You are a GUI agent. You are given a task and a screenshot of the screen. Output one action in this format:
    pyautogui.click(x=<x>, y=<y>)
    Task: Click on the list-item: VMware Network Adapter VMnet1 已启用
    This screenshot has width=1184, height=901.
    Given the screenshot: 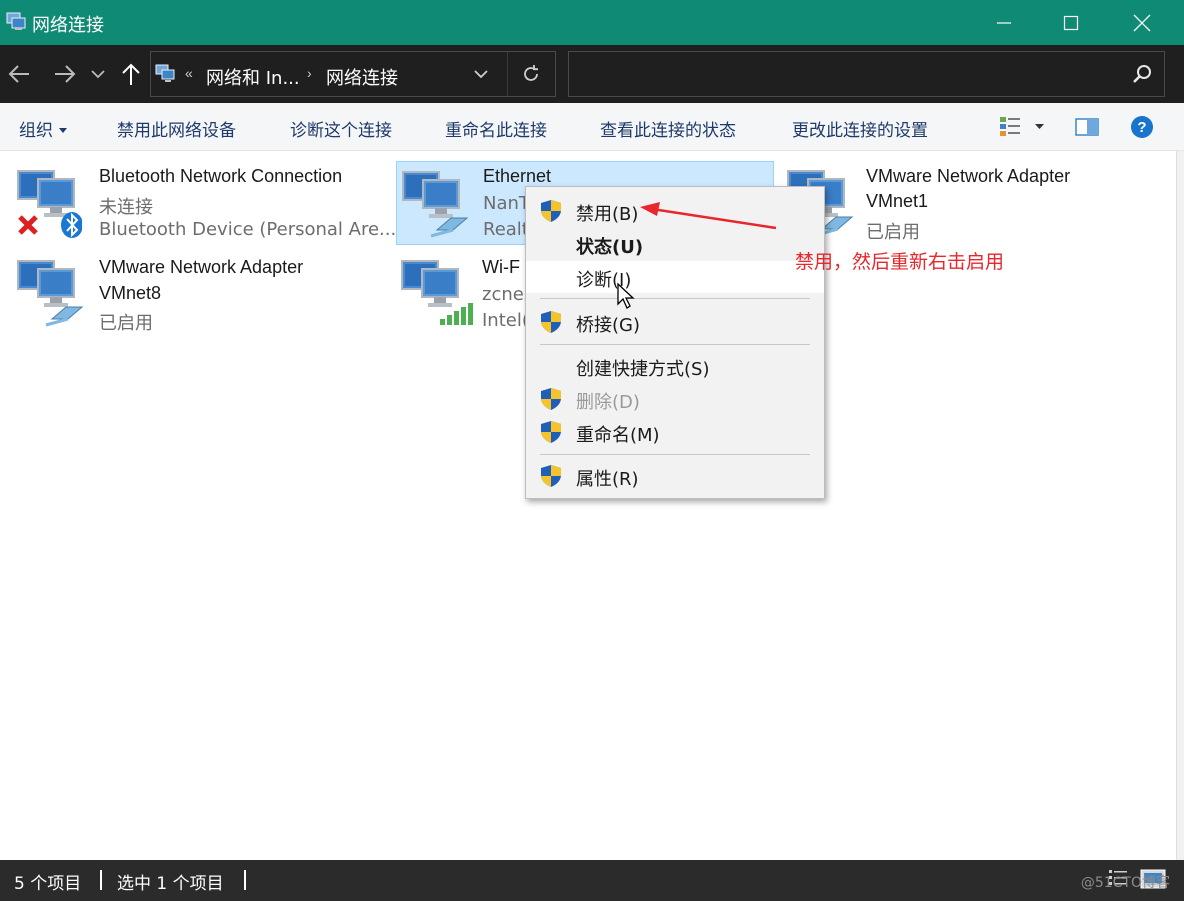 What is the action you would take?
    pyautogui.click(x=974, y=203)
    